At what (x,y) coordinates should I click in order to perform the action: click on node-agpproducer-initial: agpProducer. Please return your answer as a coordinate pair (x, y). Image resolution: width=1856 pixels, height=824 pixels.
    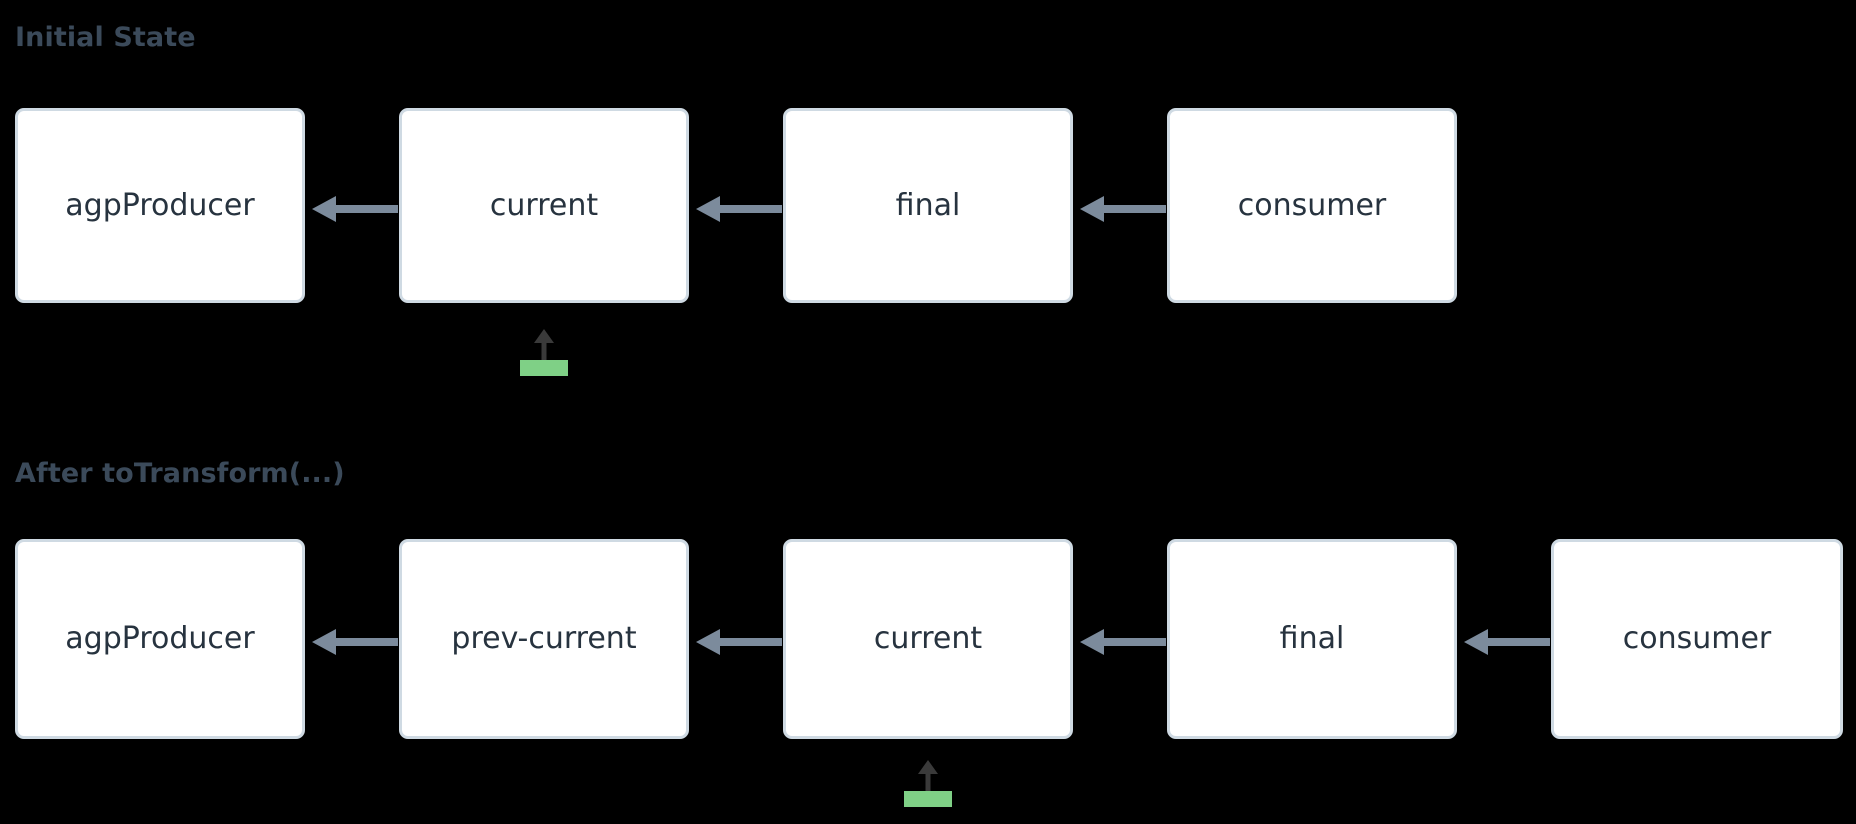
    Looking at the image, I should click on (160, 205).